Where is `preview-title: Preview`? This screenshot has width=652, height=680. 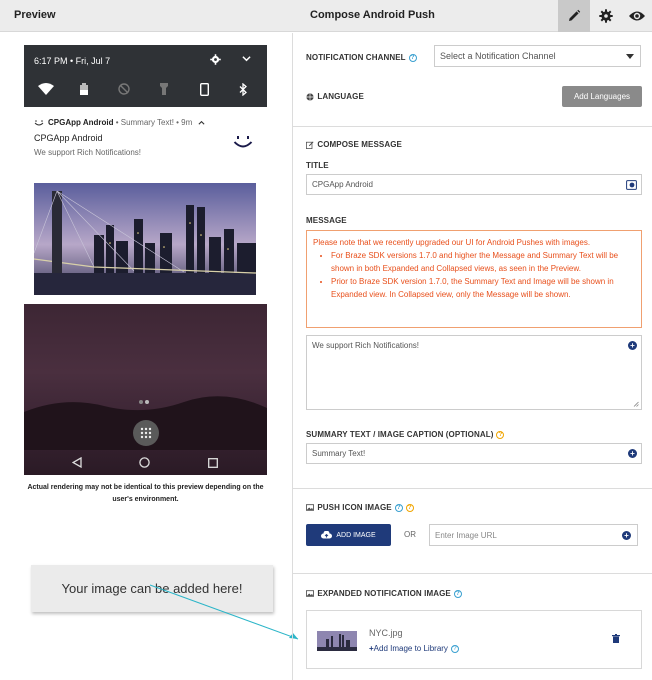
preview-title: Preview is located at coordinates (35, 15).